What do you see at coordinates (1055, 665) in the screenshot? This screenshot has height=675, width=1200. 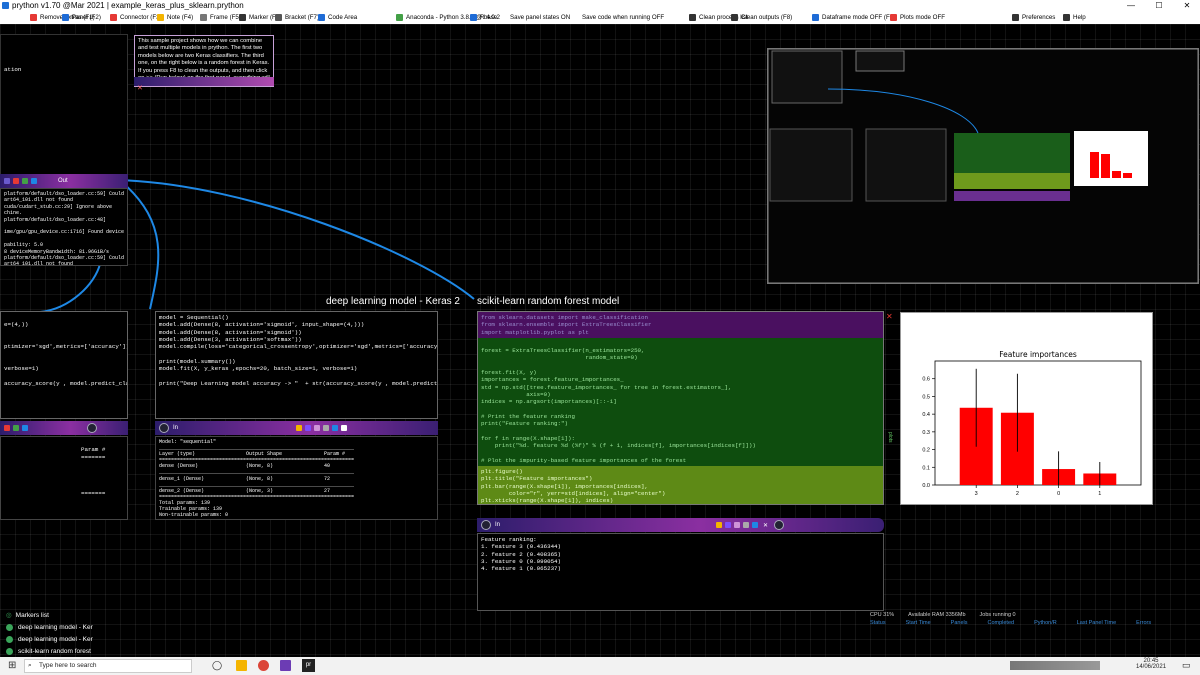 I see `tray-icons` at bounding box center [1055, 665].